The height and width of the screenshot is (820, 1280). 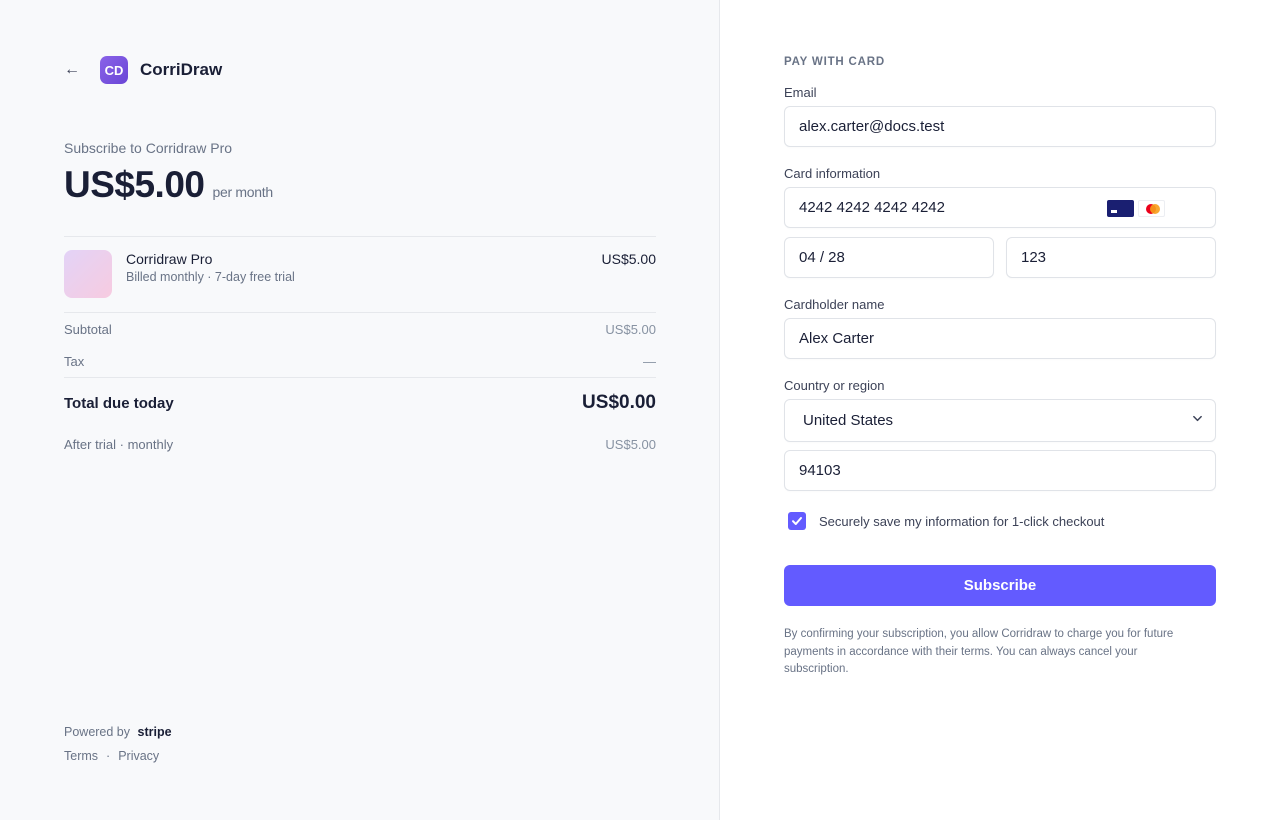 I want to click on card-brands, so click(x=1136, y=208).